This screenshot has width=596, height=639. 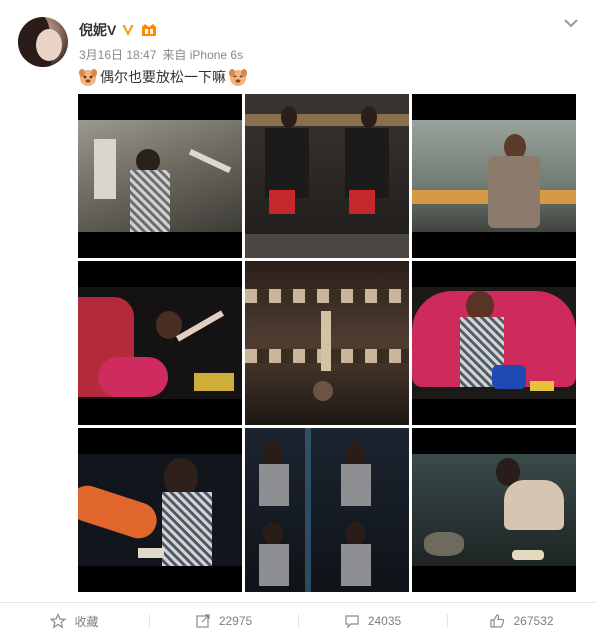 What do you see at coordinates (352, 622) in the screenshot?
I see `comment-icon` at bounding box center [352, 622].